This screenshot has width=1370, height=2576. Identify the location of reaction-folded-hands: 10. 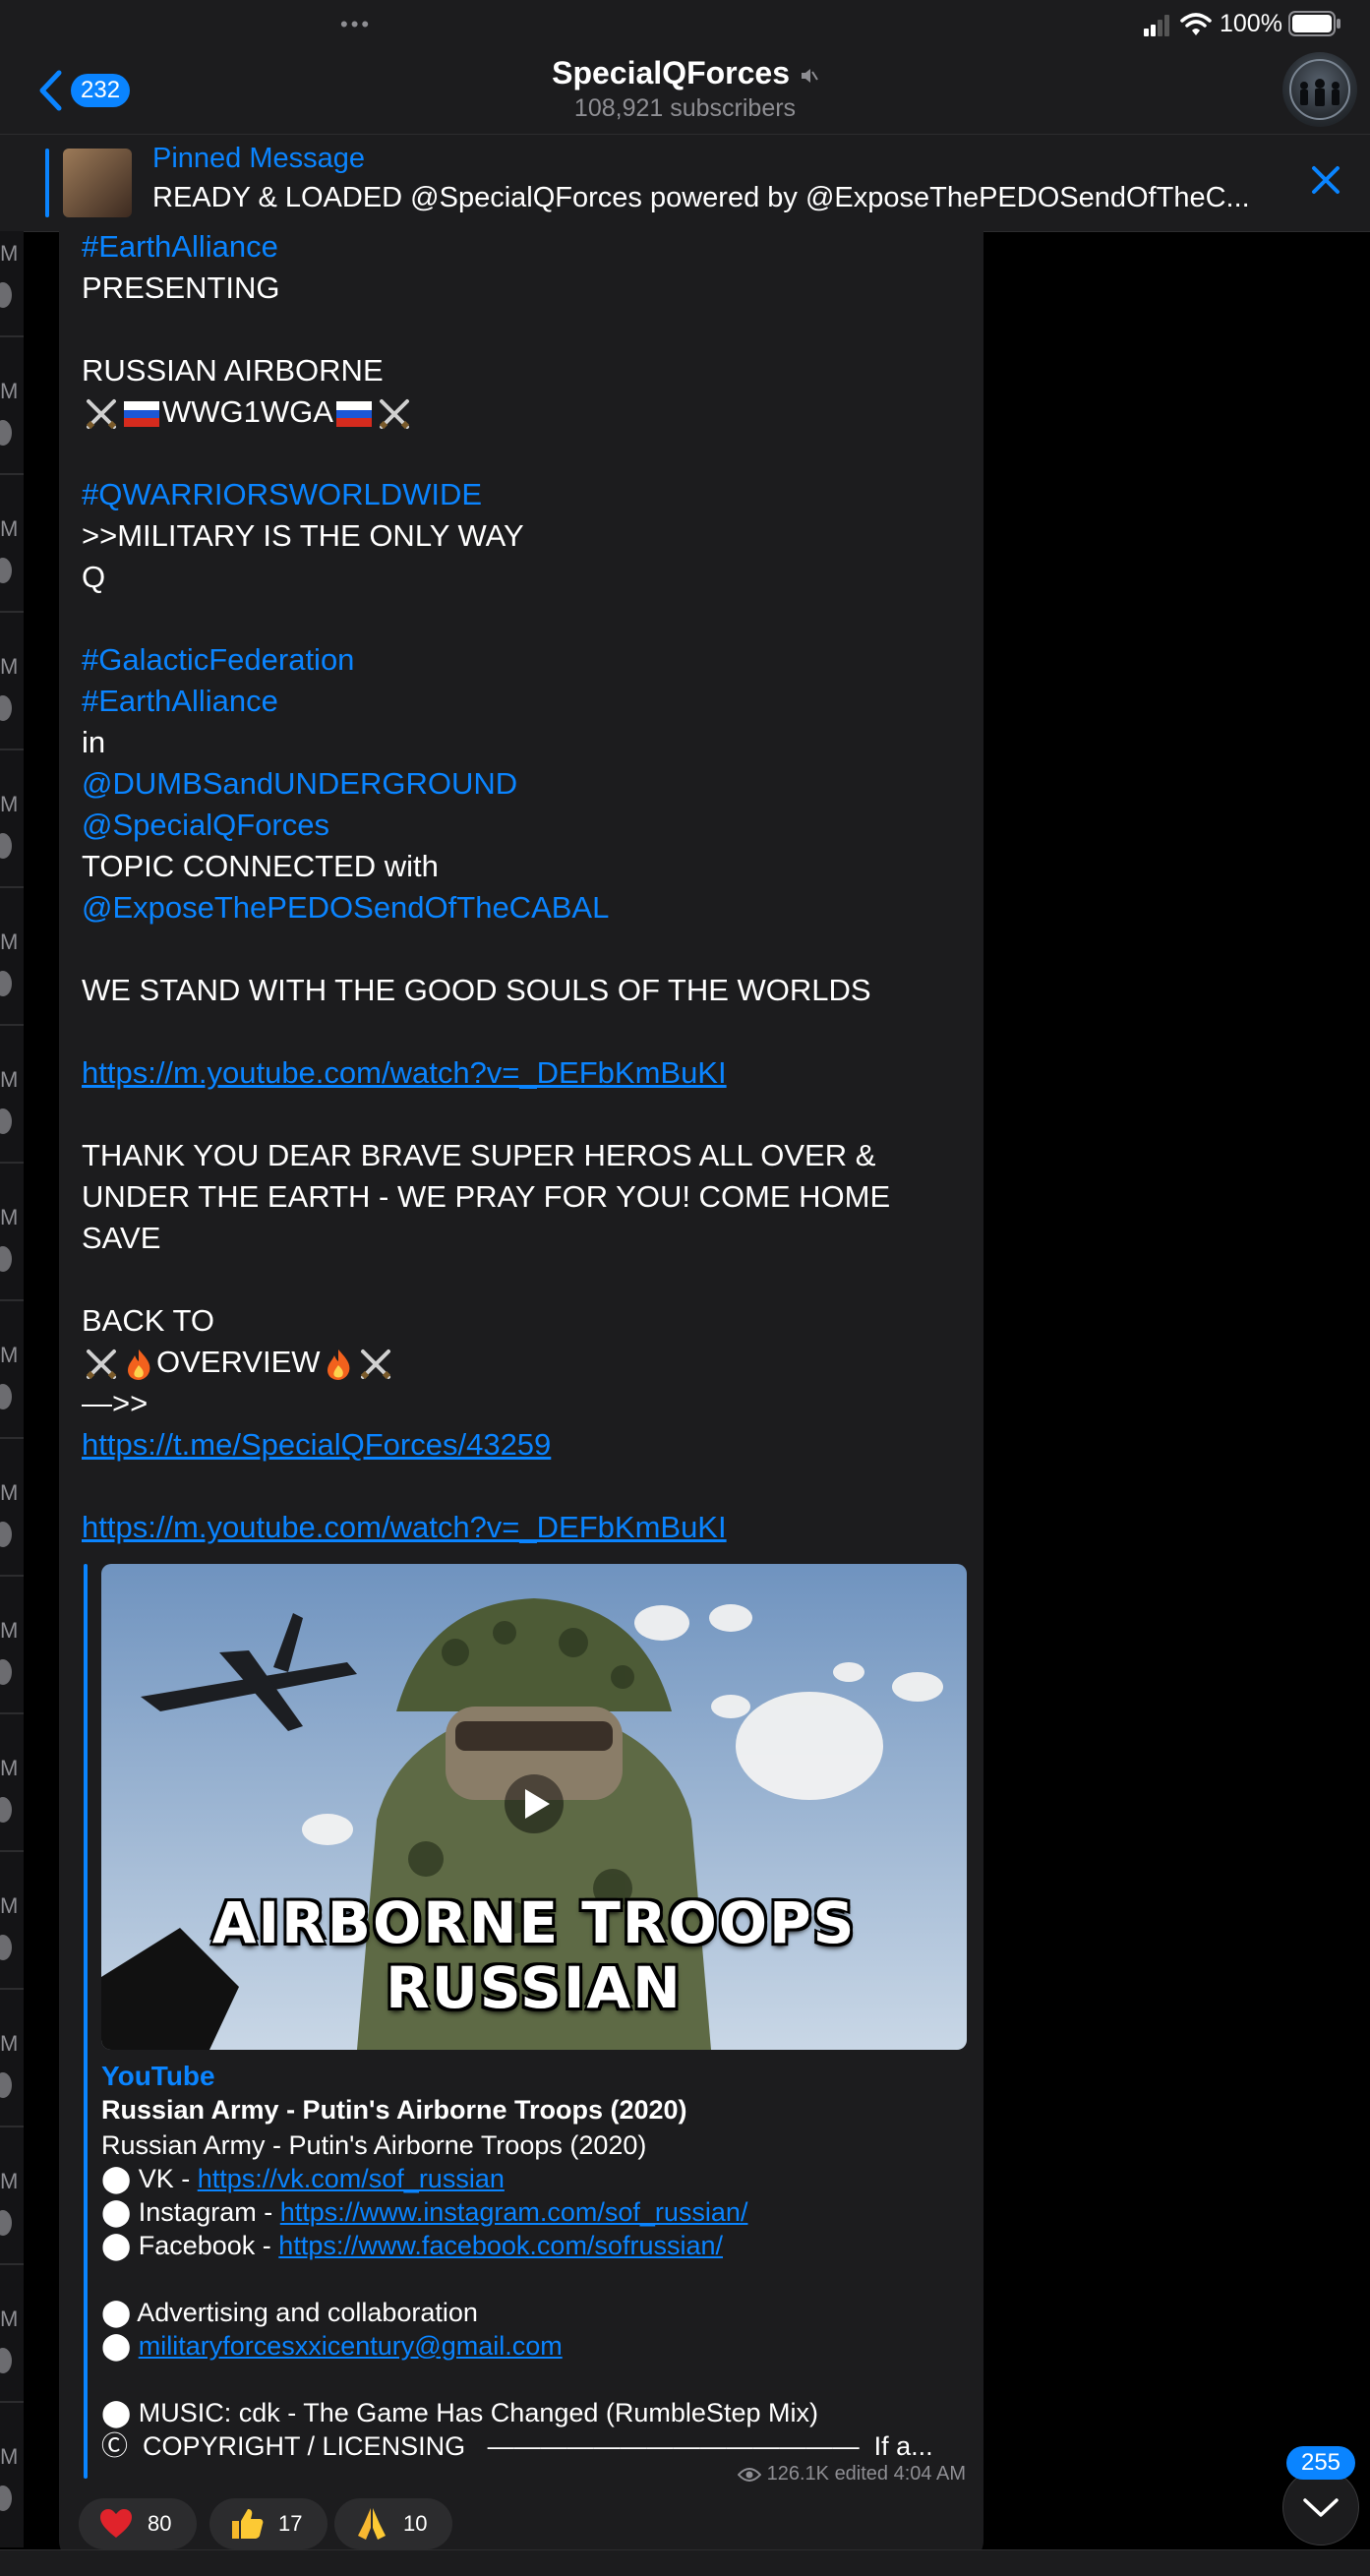
(393, 2523).